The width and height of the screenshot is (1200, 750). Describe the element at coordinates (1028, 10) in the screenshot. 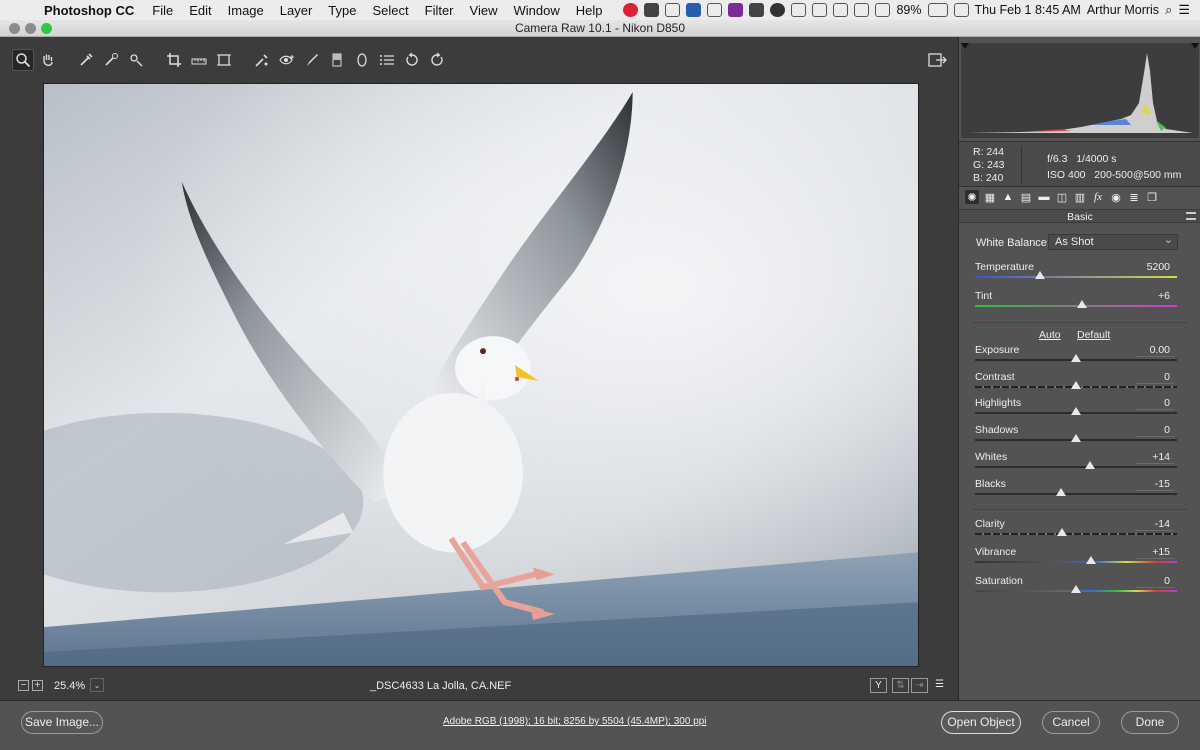

I see `clock: Thu Feb 1 8:45 AM` at that location.